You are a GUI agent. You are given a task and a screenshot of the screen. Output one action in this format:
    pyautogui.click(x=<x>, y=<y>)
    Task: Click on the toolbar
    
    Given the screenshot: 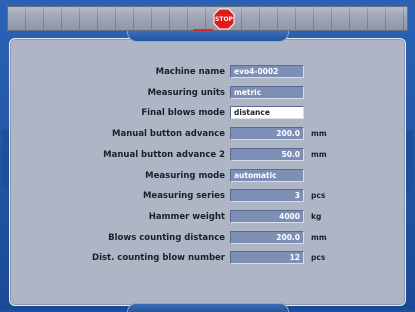 What is the action you would take?
    pyautogui.click(x=207, y=18)
    